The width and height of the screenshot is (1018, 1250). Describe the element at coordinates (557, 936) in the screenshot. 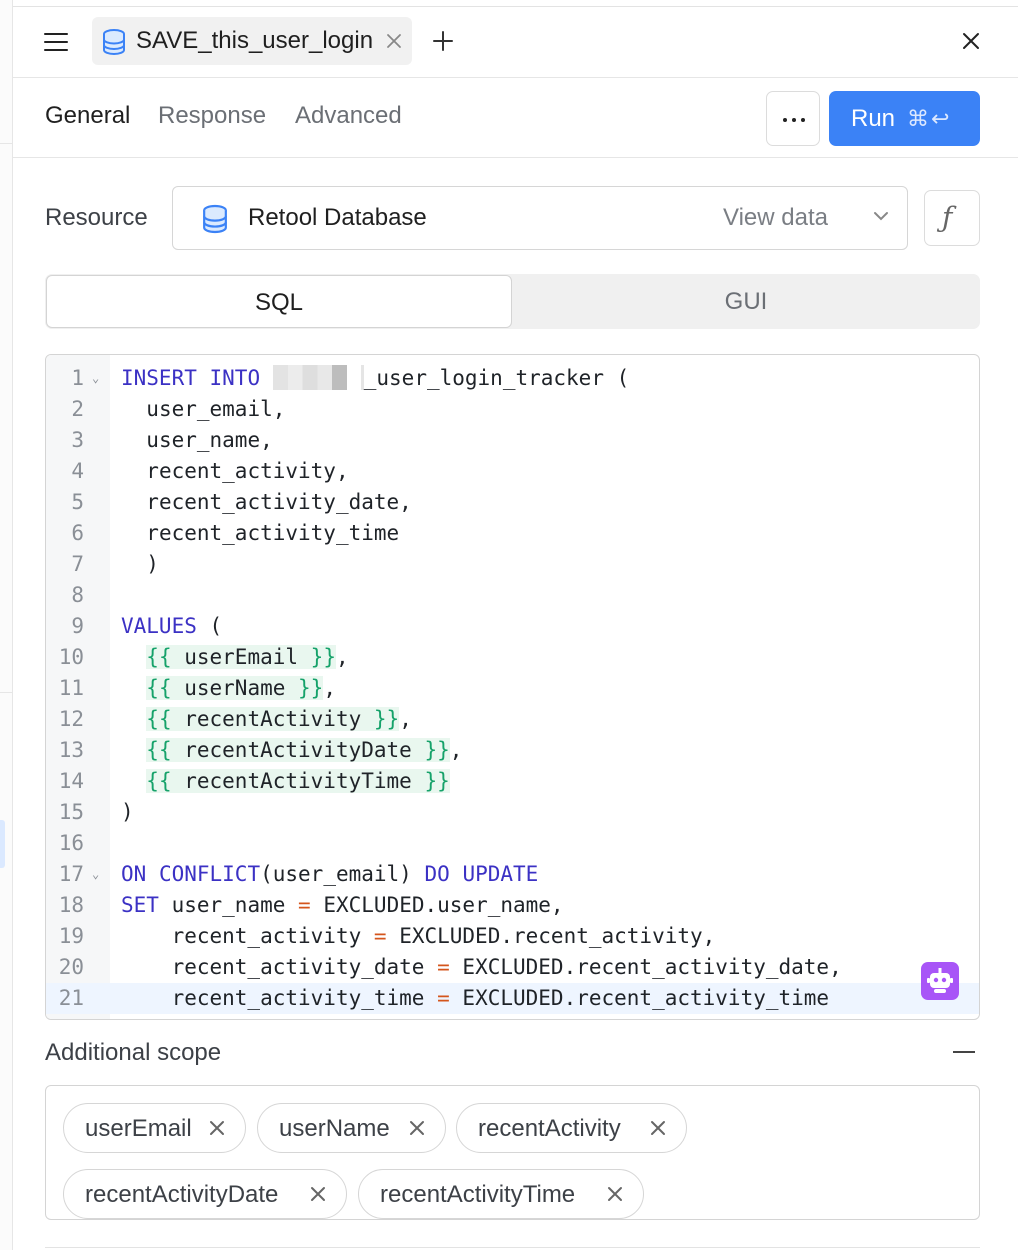

I see `set-value: EXCLUDED.recent_activity,` at that location.